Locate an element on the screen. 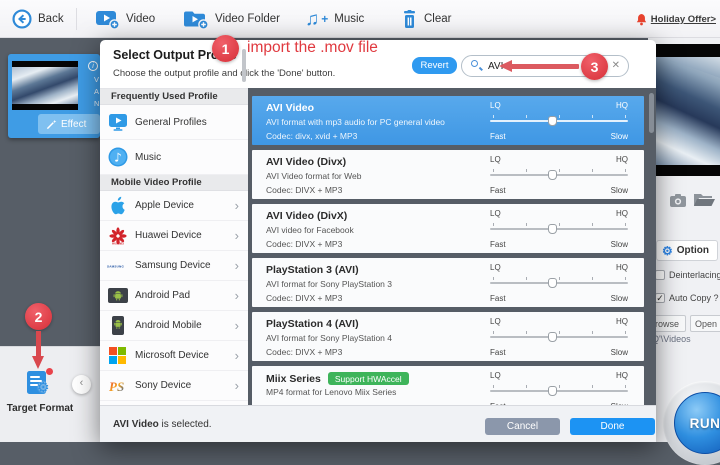 The image size is (720, 465). back-icon is located at coordinates (22, 19).